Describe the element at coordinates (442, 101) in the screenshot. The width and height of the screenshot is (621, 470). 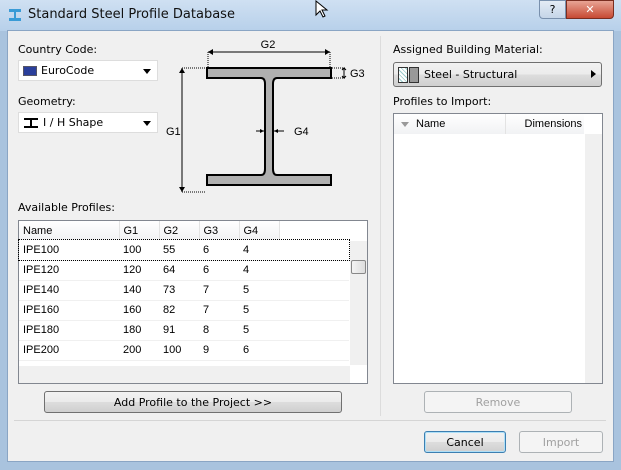
I see `profiles-to-import-label: Profiles to Import:` at that location.